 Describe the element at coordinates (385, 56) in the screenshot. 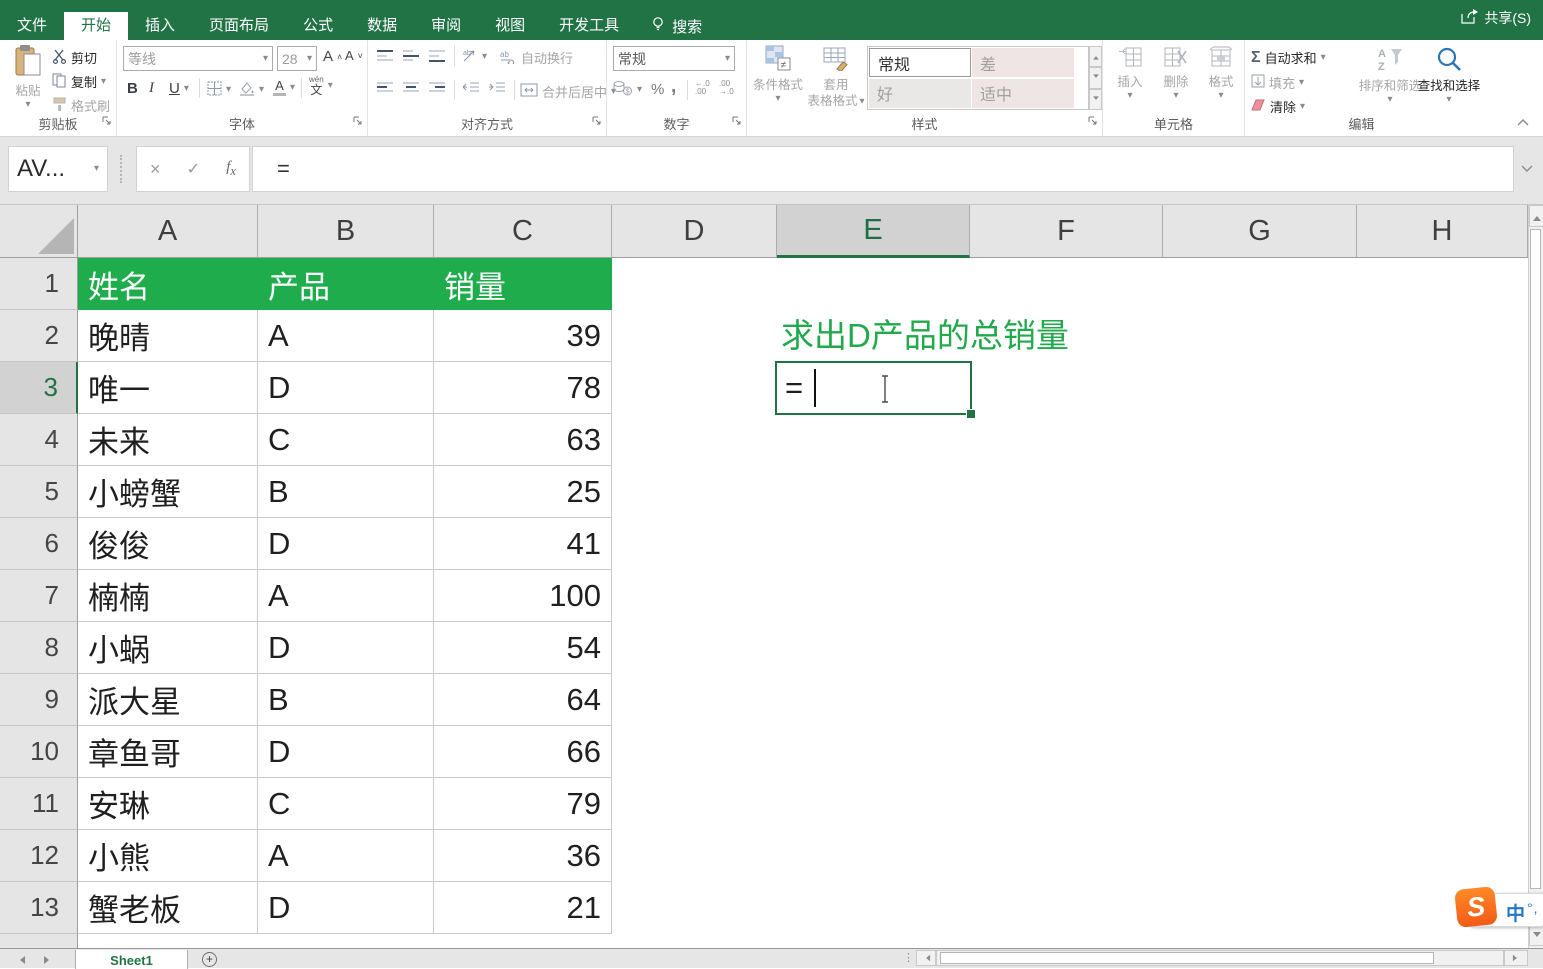

I see `align-top-button` at that location.